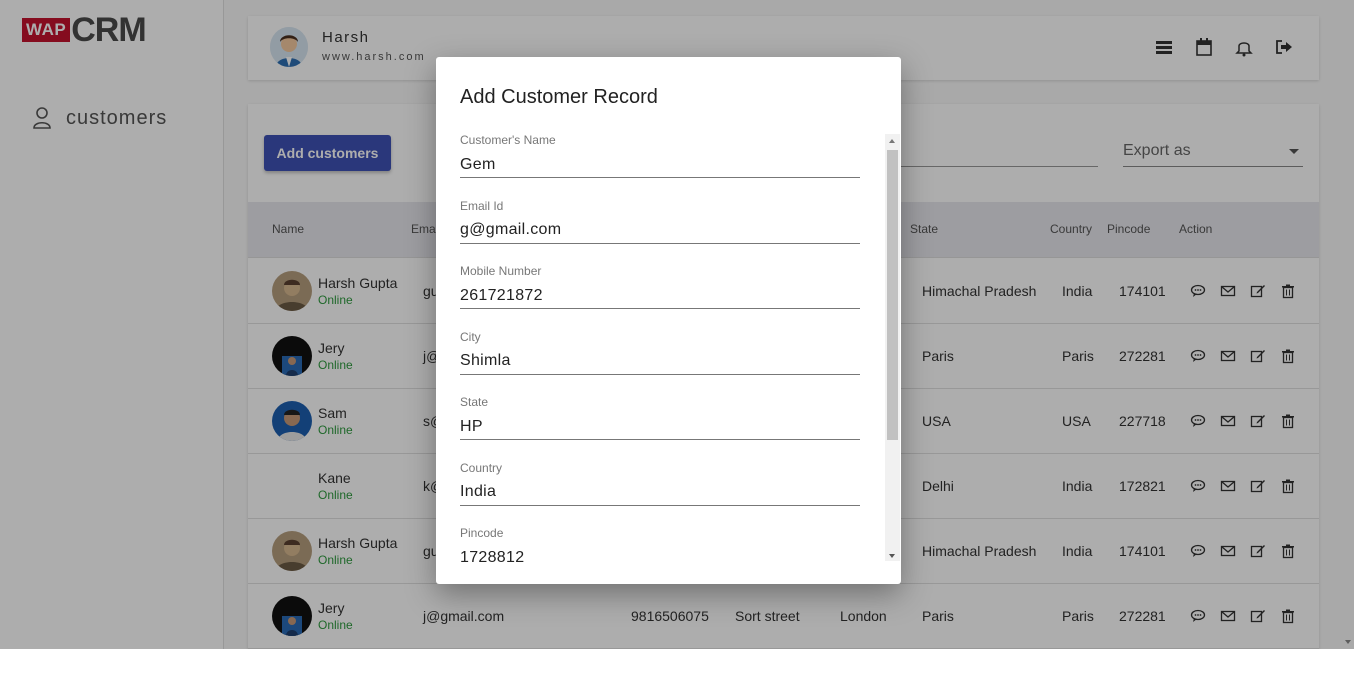 The height and width of the screenshot is (687, 1354). What do you see at coordinates (892, 141) in the screenshot?
I see `scroll-up-icon` at bounding box center [892, 141].